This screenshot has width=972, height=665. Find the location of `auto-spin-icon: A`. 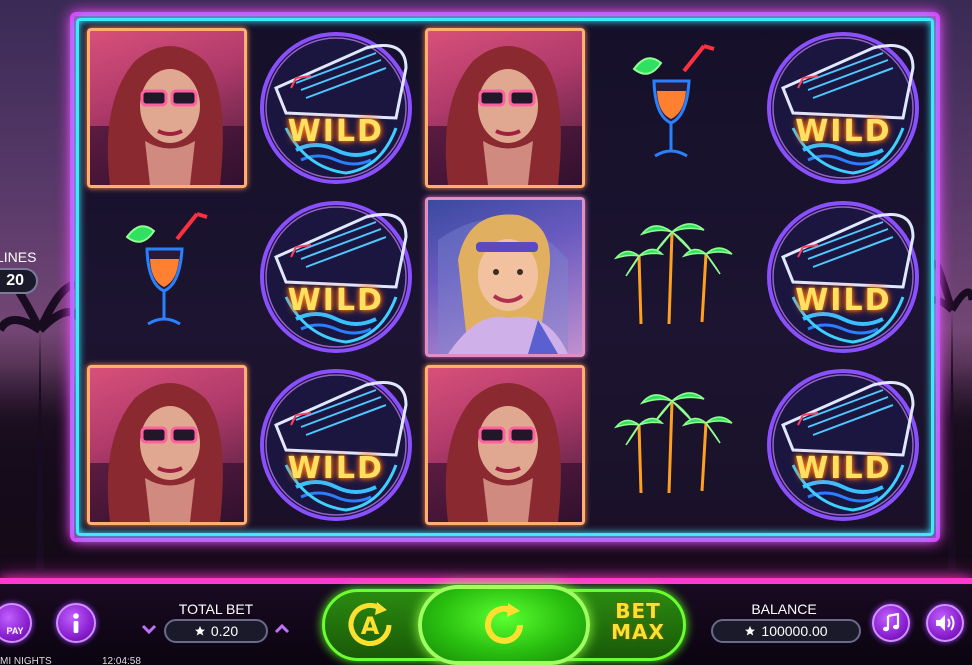

auto-spin-icon: A is located at coordinates (370, 624).